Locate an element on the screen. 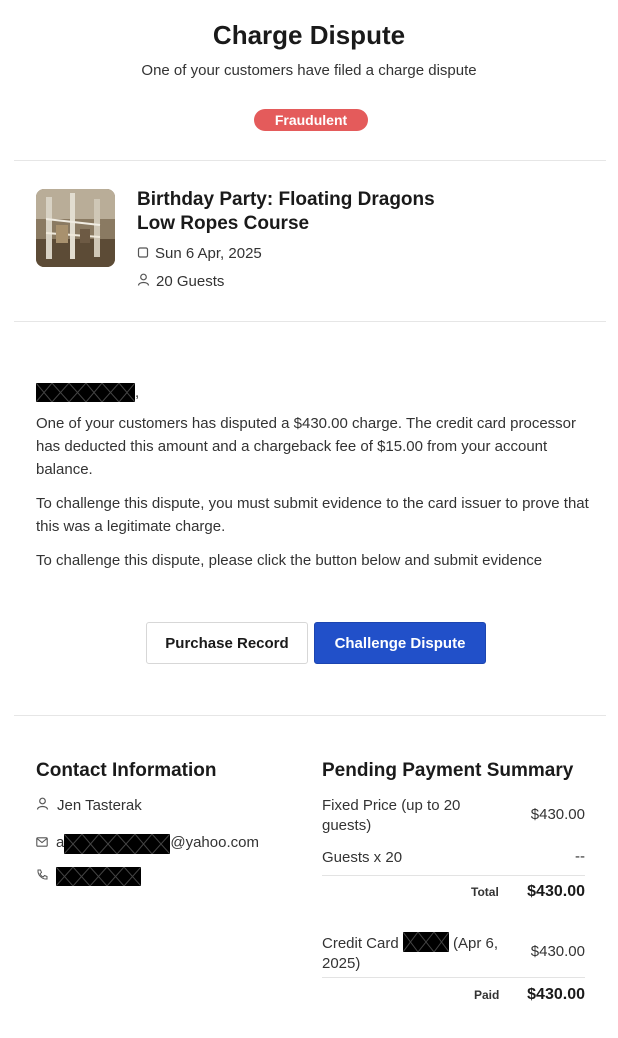 The height and width of the screenshot is (1038, 618). event-guests: 20 Guests is located at coordinates (180, 281).